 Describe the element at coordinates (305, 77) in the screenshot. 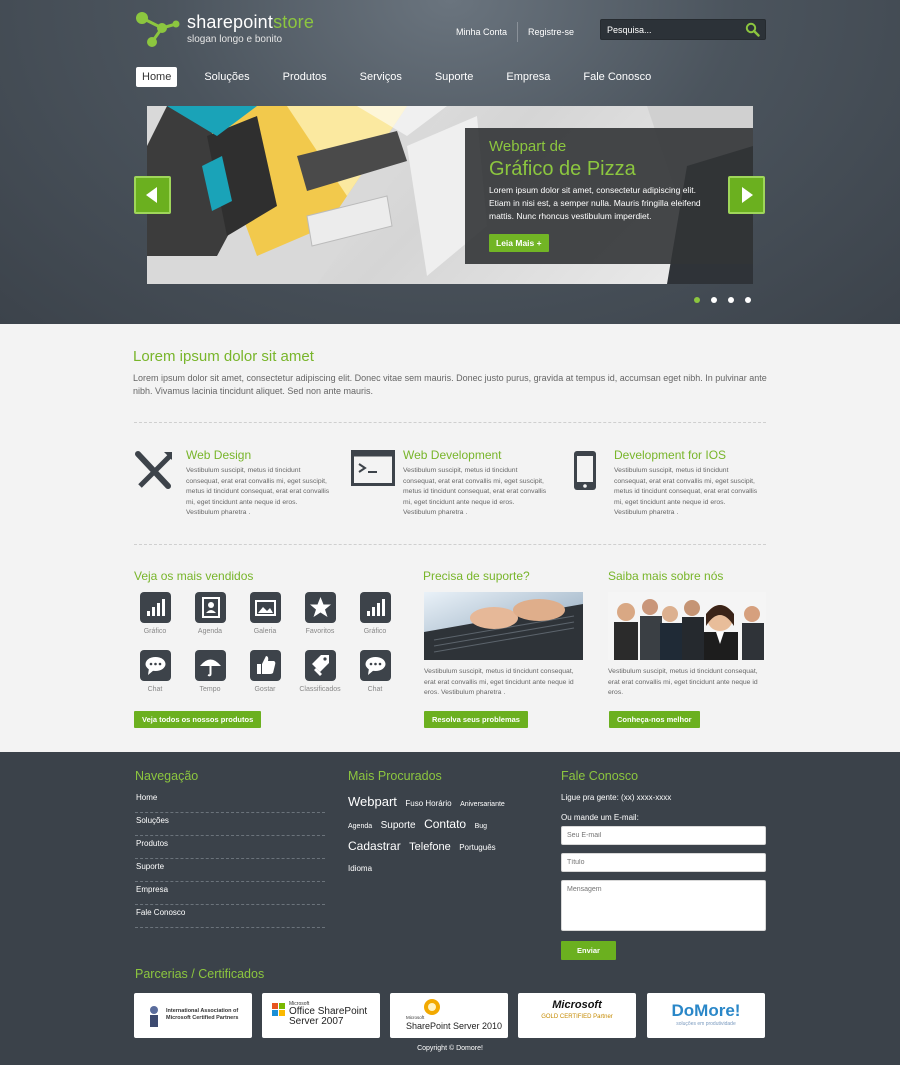

I see `nav-produtos: Produtos` at that location.